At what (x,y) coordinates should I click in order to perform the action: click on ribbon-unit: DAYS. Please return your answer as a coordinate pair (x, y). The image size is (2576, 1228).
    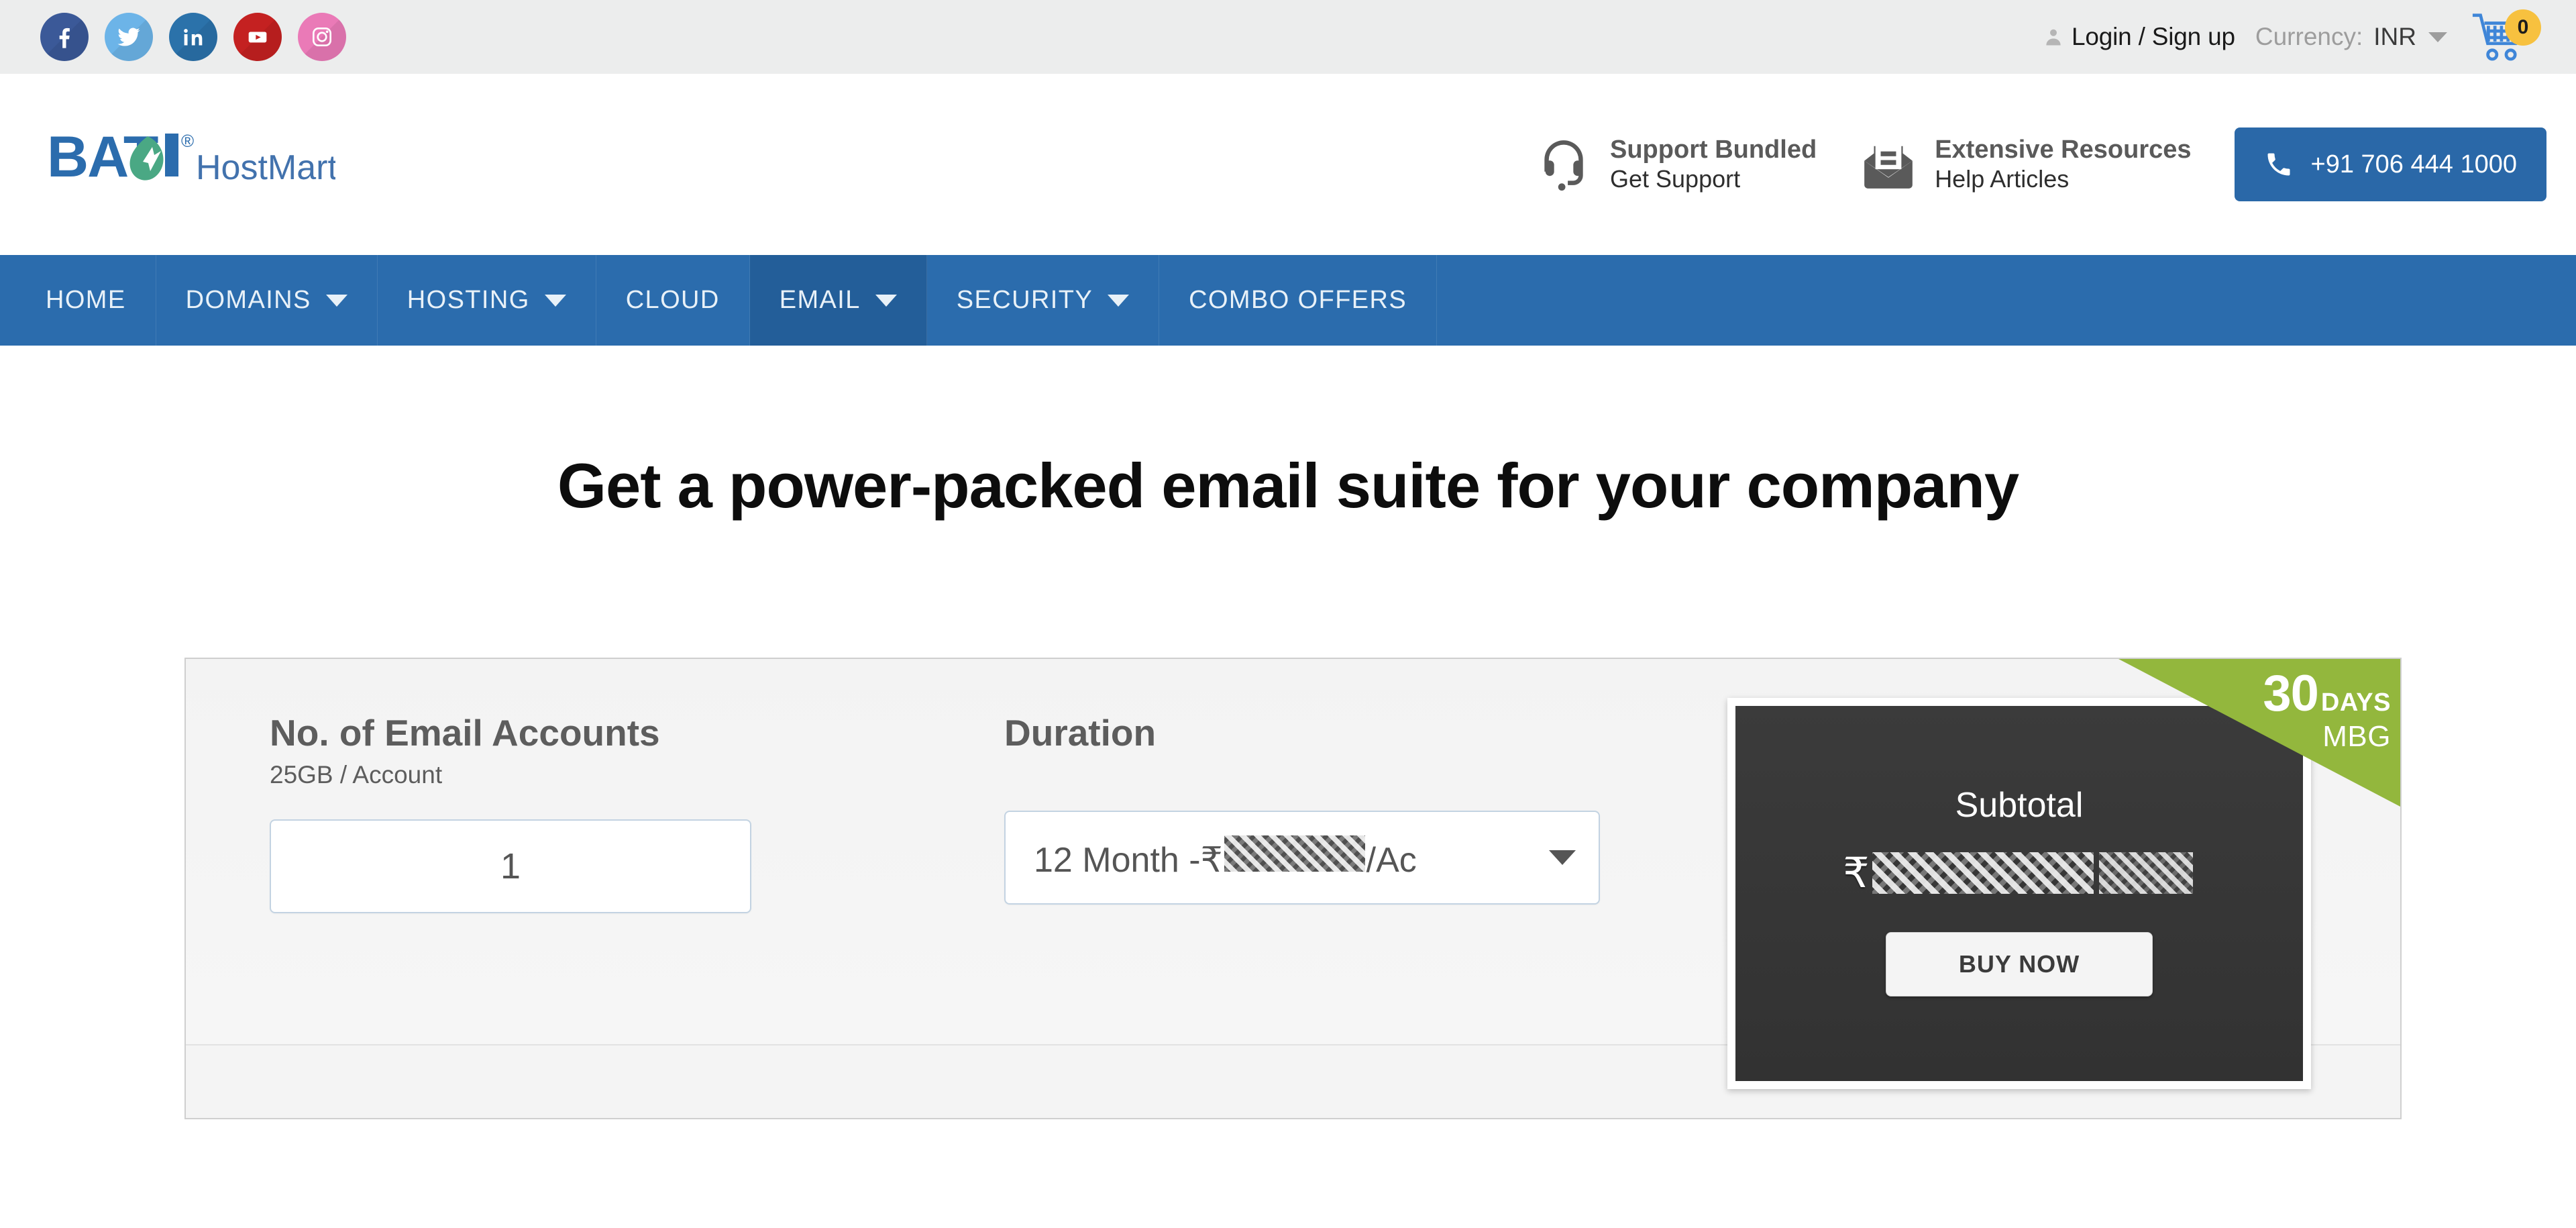
    Looking at the image, I should click on (2355, 702).